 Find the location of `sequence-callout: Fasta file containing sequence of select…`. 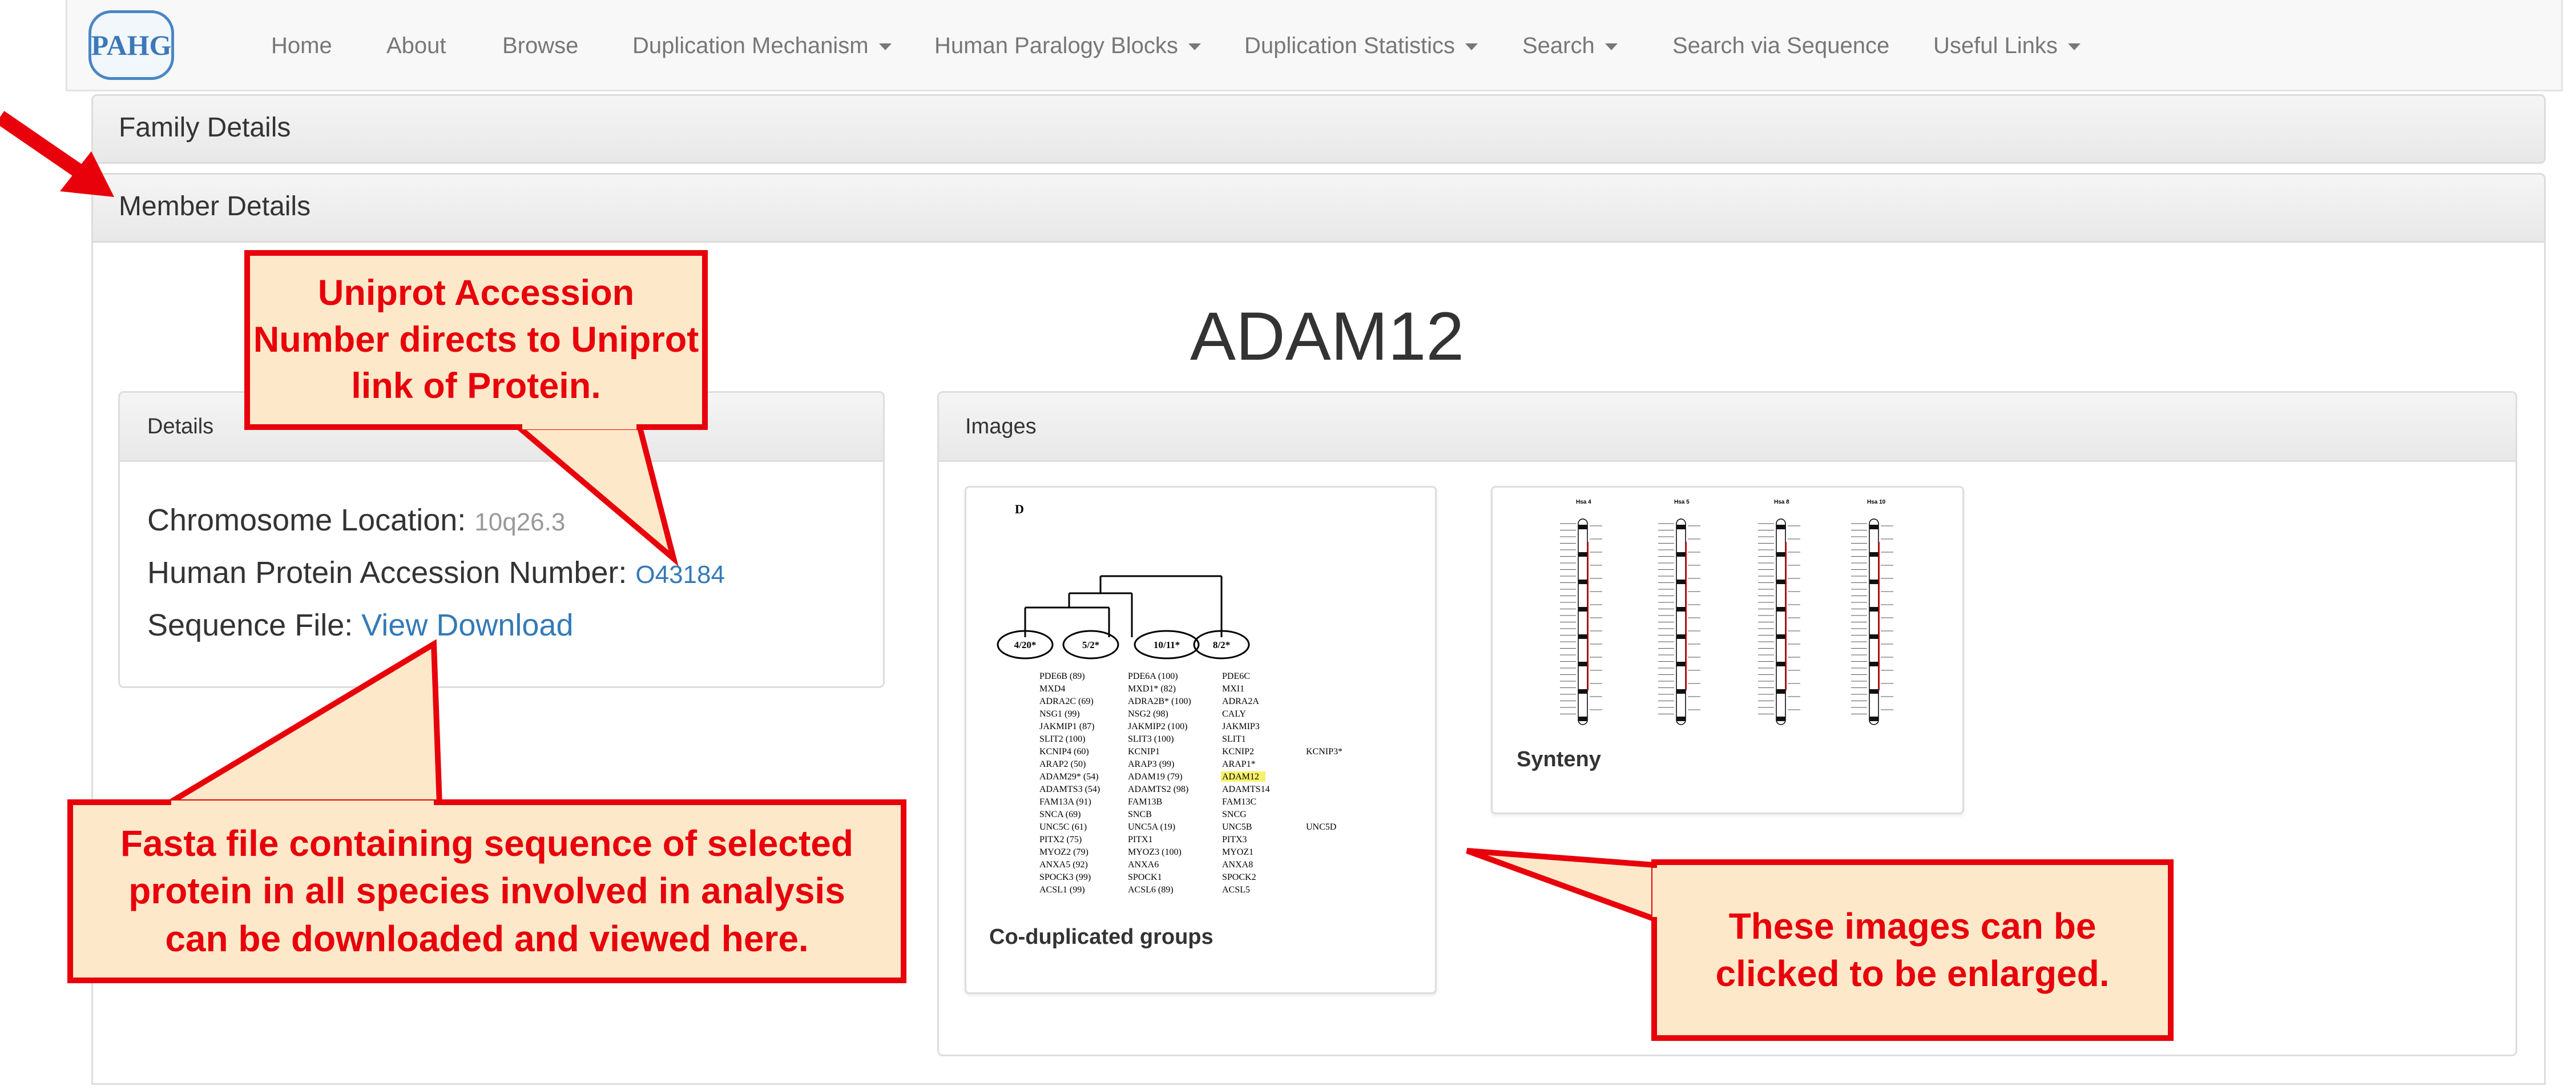

sequence-callout: Fasta file containing sequence of select… is located at coordinates (487, 891).